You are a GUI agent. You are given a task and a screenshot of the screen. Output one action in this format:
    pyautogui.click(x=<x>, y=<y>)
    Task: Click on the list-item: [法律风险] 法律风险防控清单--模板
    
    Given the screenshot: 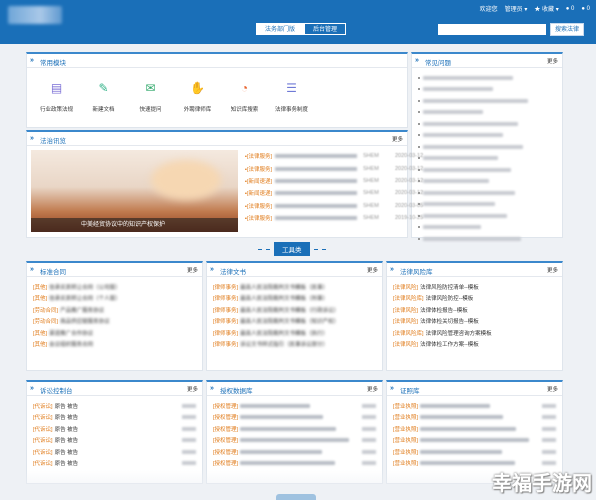 What is the action you would take?
    pyautogui.click(x=474, y=287)
    